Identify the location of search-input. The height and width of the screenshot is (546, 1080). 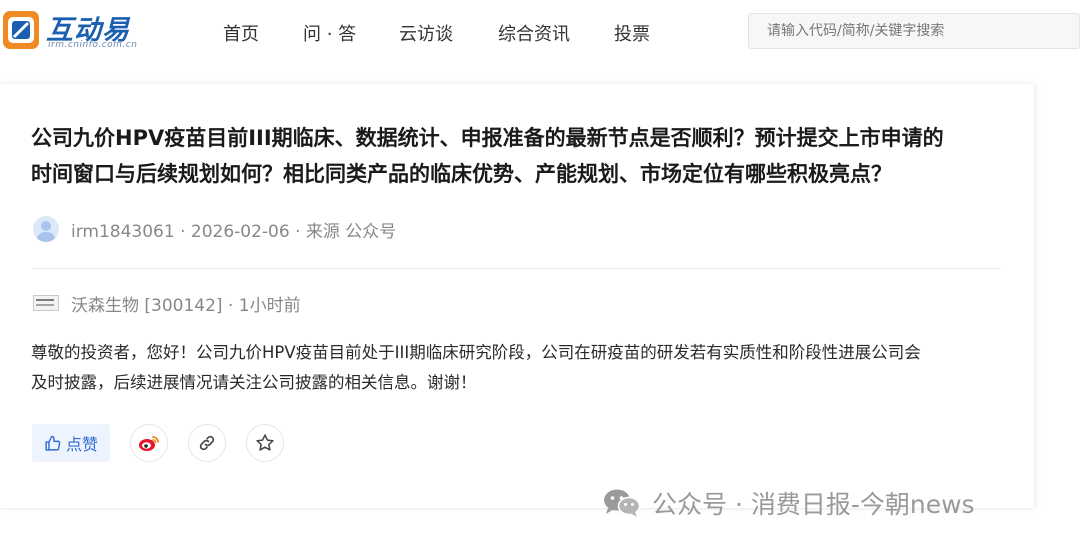
(908, 31).